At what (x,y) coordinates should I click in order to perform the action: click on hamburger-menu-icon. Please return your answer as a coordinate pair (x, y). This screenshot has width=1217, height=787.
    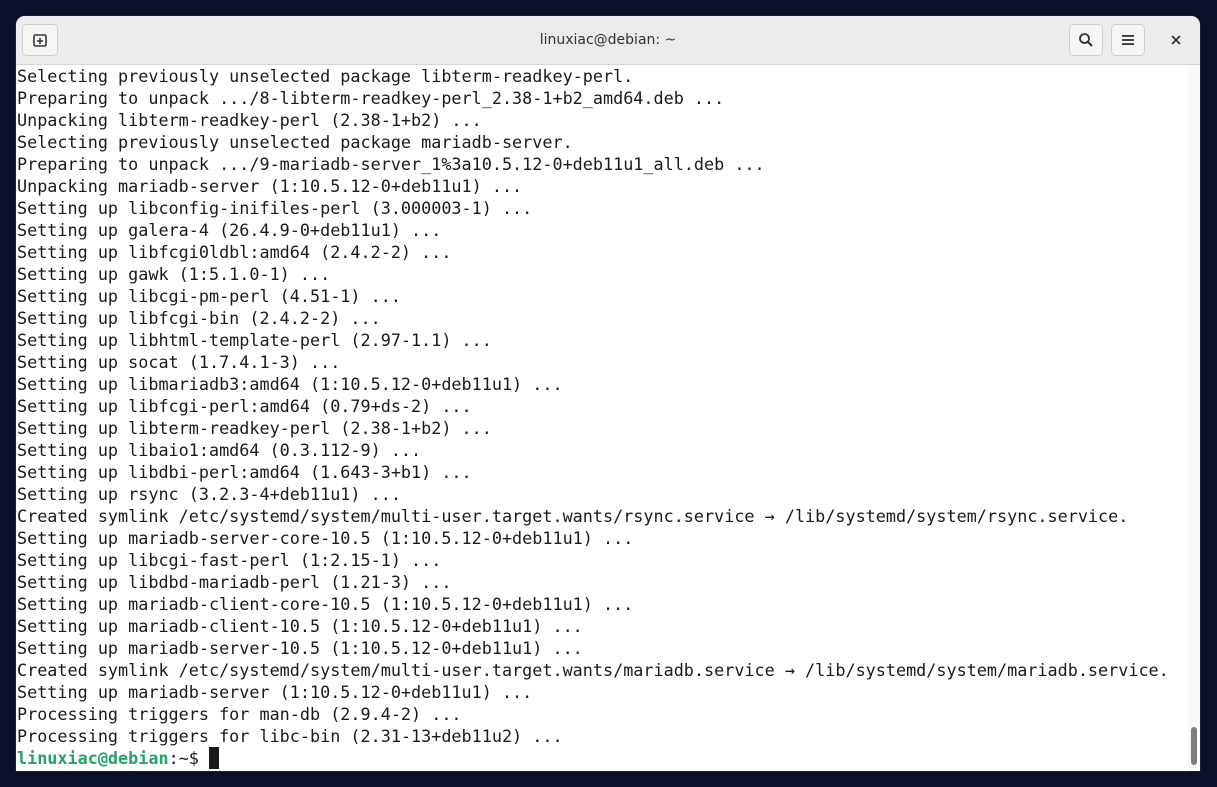
    Looking at the image, I should click on (1128, 40).